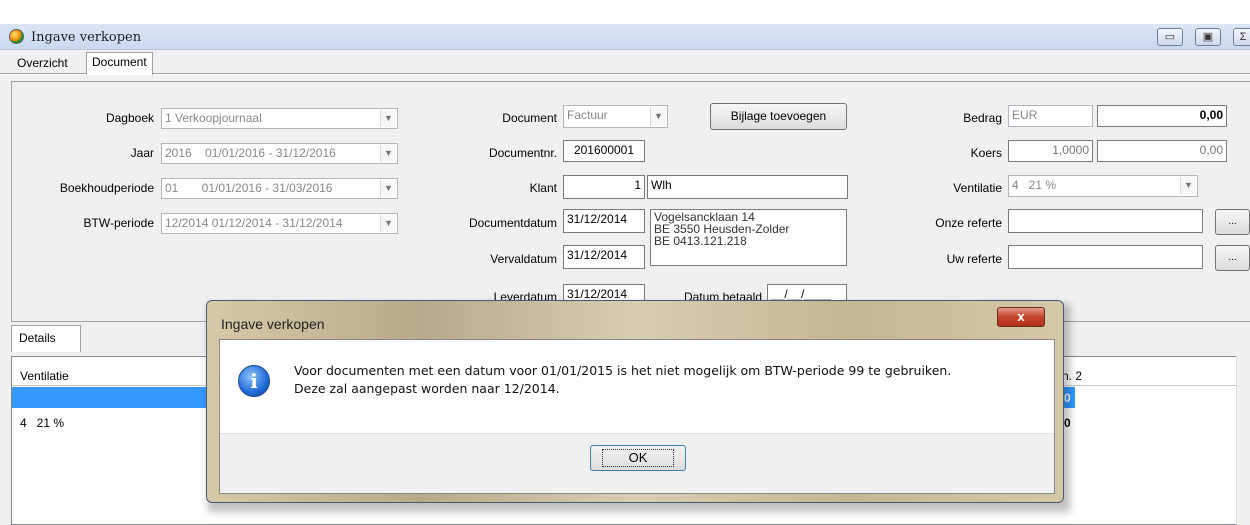  What do you see at coordinates (625, 37) in the screenshot?
I see `window-titlebar` at bounding box center [625, 37].